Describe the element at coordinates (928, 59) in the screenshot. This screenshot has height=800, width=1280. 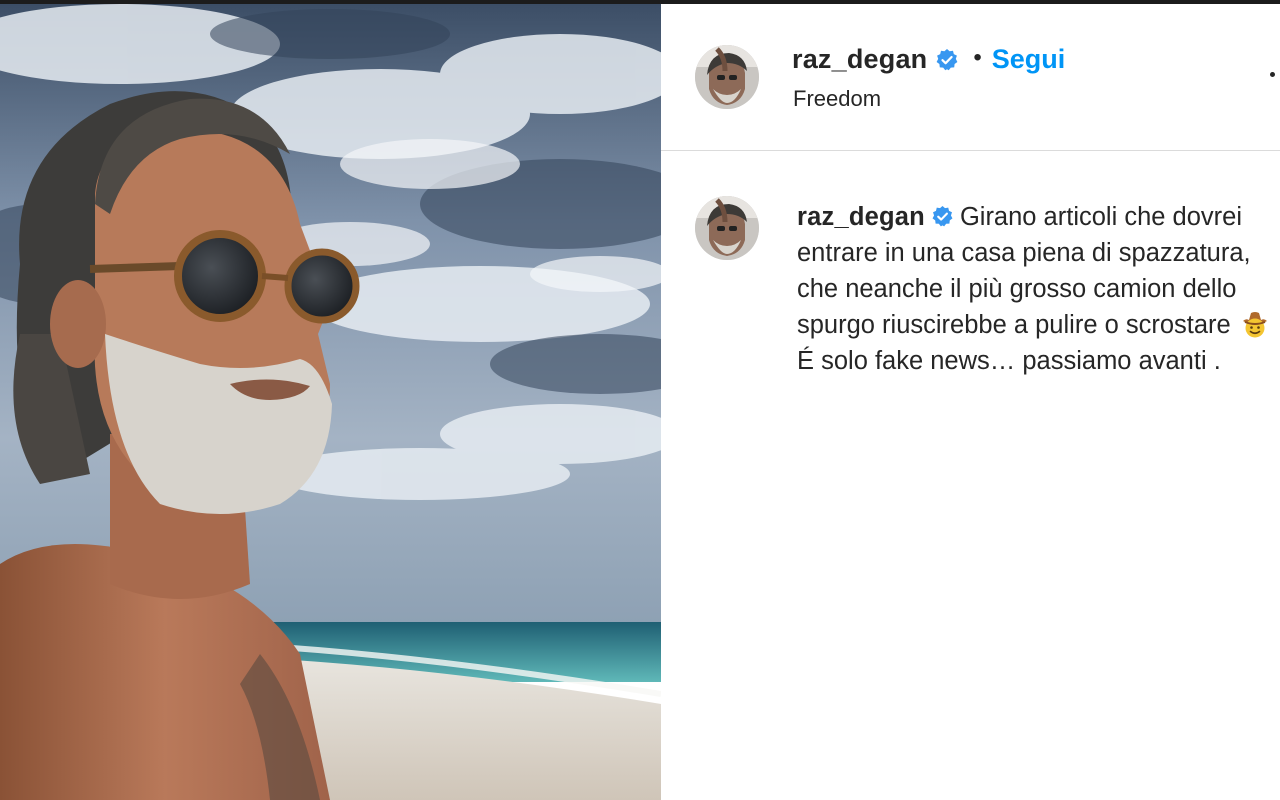
I see `header-user-row: raz_degan • Segui` at that location.